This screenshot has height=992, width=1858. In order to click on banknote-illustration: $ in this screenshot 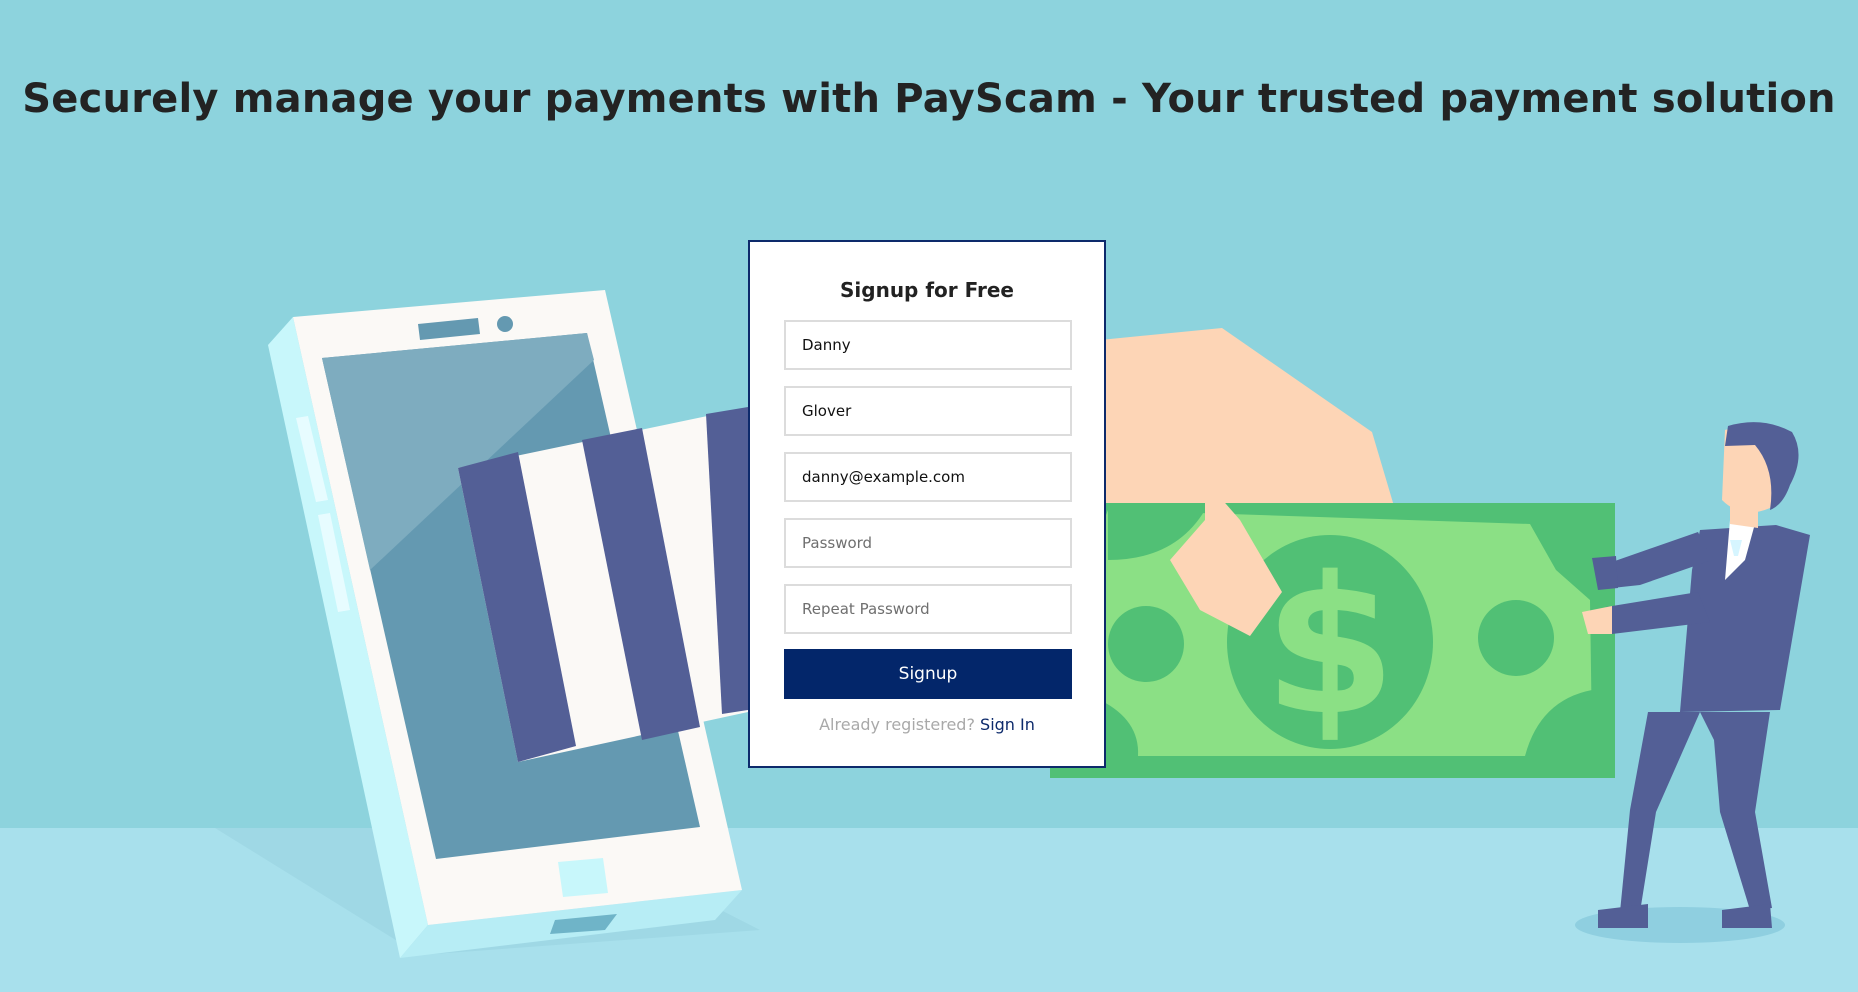, I will do `click(1332, 640)`.